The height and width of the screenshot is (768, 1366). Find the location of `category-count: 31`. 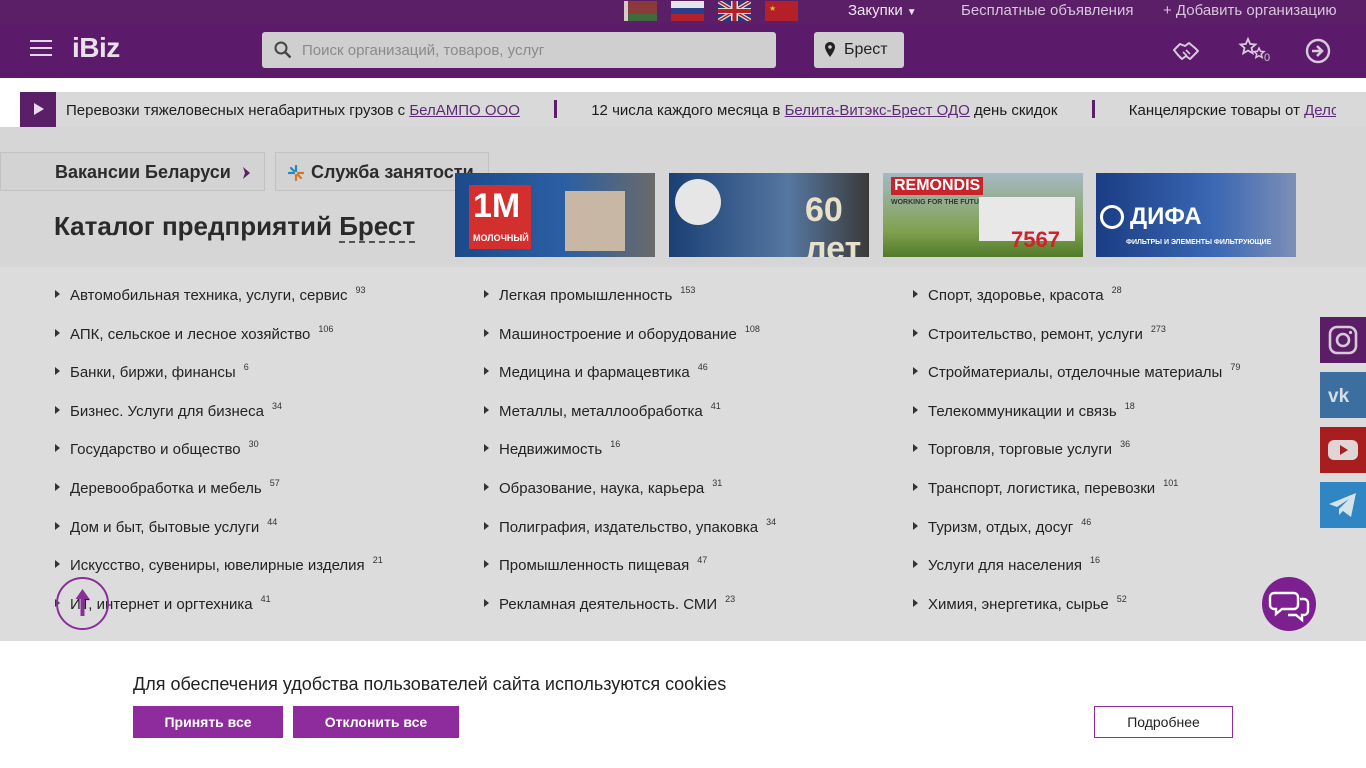

category-count: 31 is located at coordinates (717, 482).